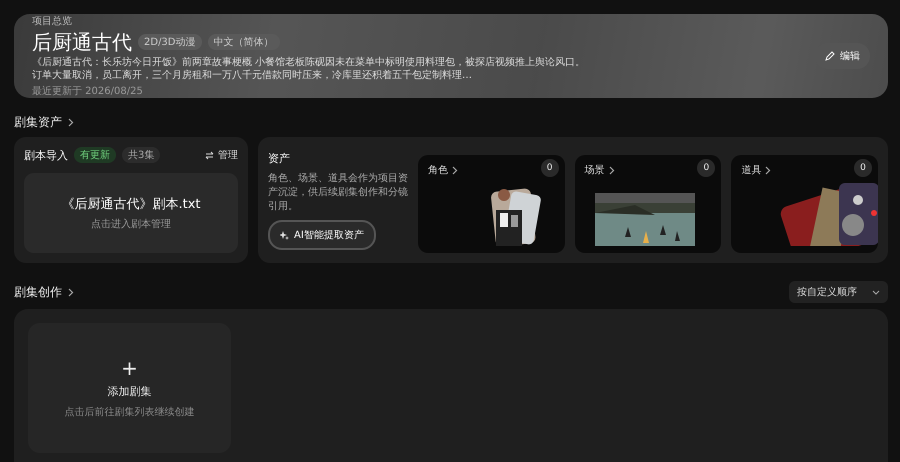 This screenshot has height=462, width=900. I want to click on plus-icon: +, so click(129, 368).